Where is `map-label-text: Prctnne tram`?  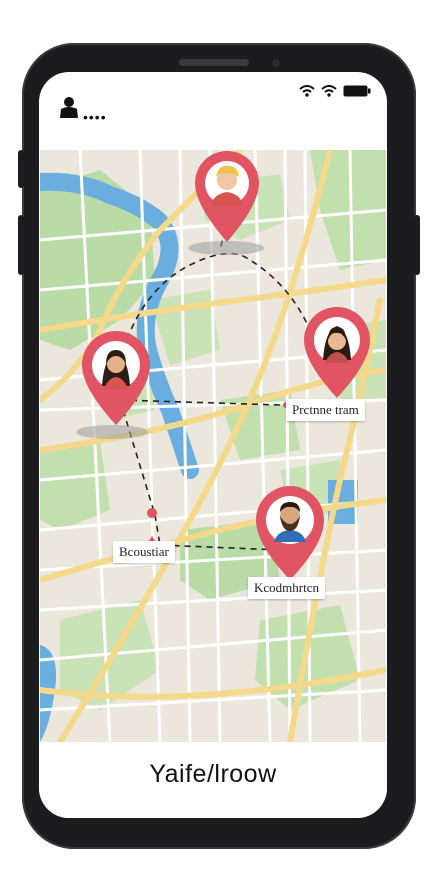 map-label-text: Prctnne tram is located at coordinates (325, 409).